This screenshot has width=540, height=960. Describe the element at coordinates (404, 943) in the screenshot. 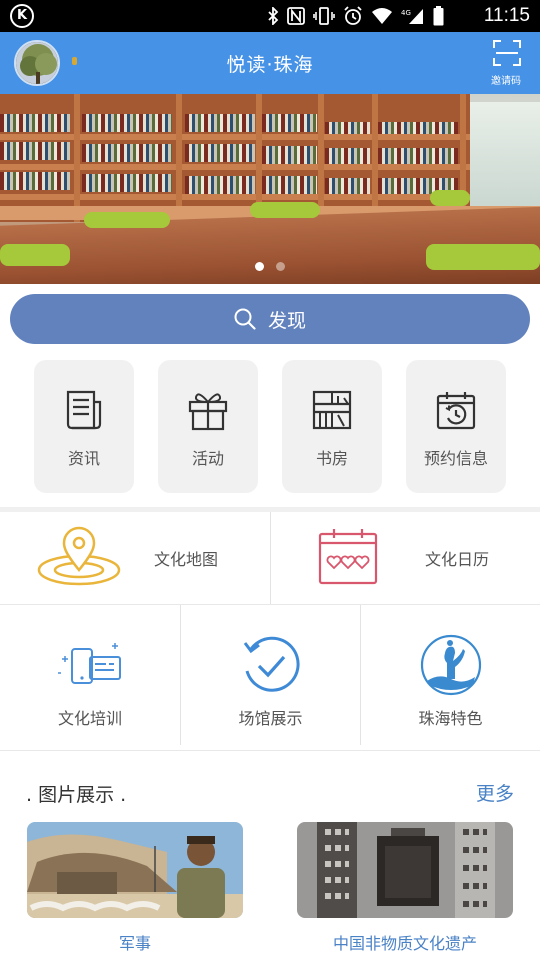

I see `gallery-caption-heritage: 中国非物质文化遗产` at that location.